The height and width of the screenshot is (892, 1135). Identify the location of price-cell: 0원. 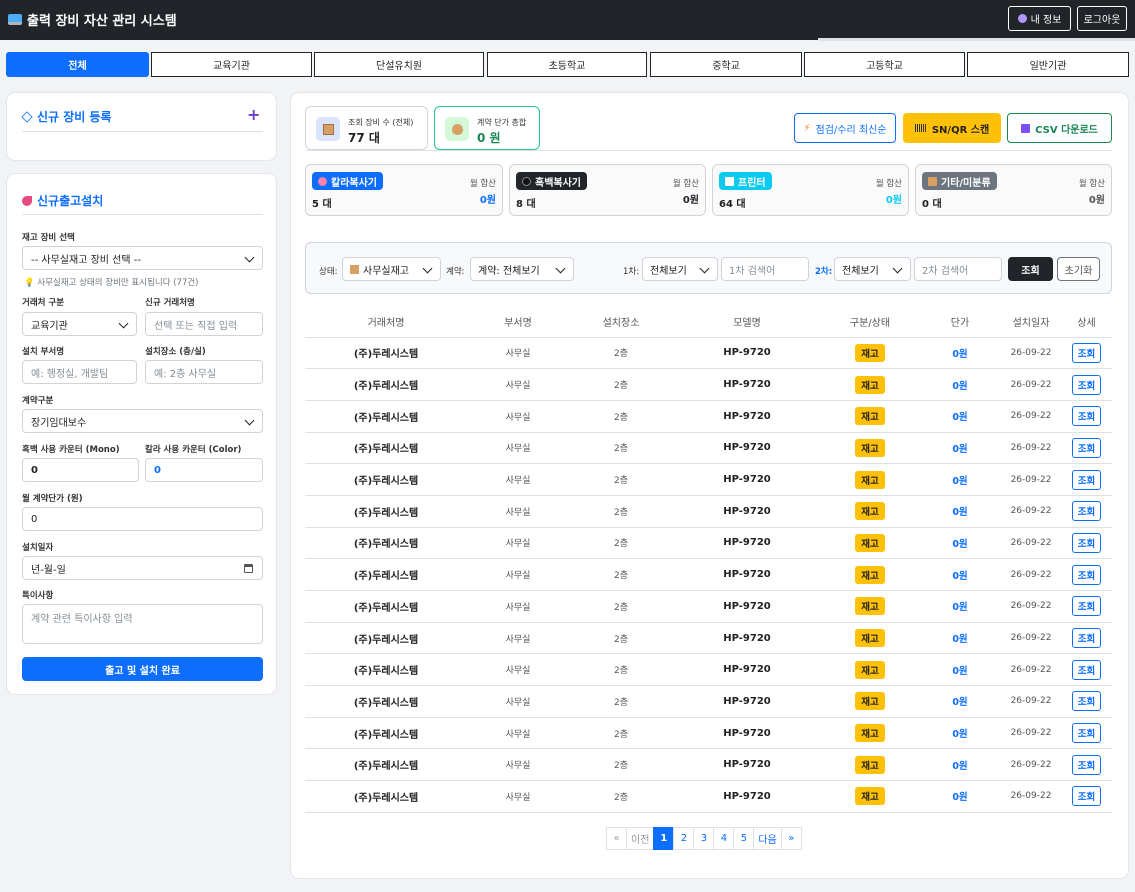
(960, 670).